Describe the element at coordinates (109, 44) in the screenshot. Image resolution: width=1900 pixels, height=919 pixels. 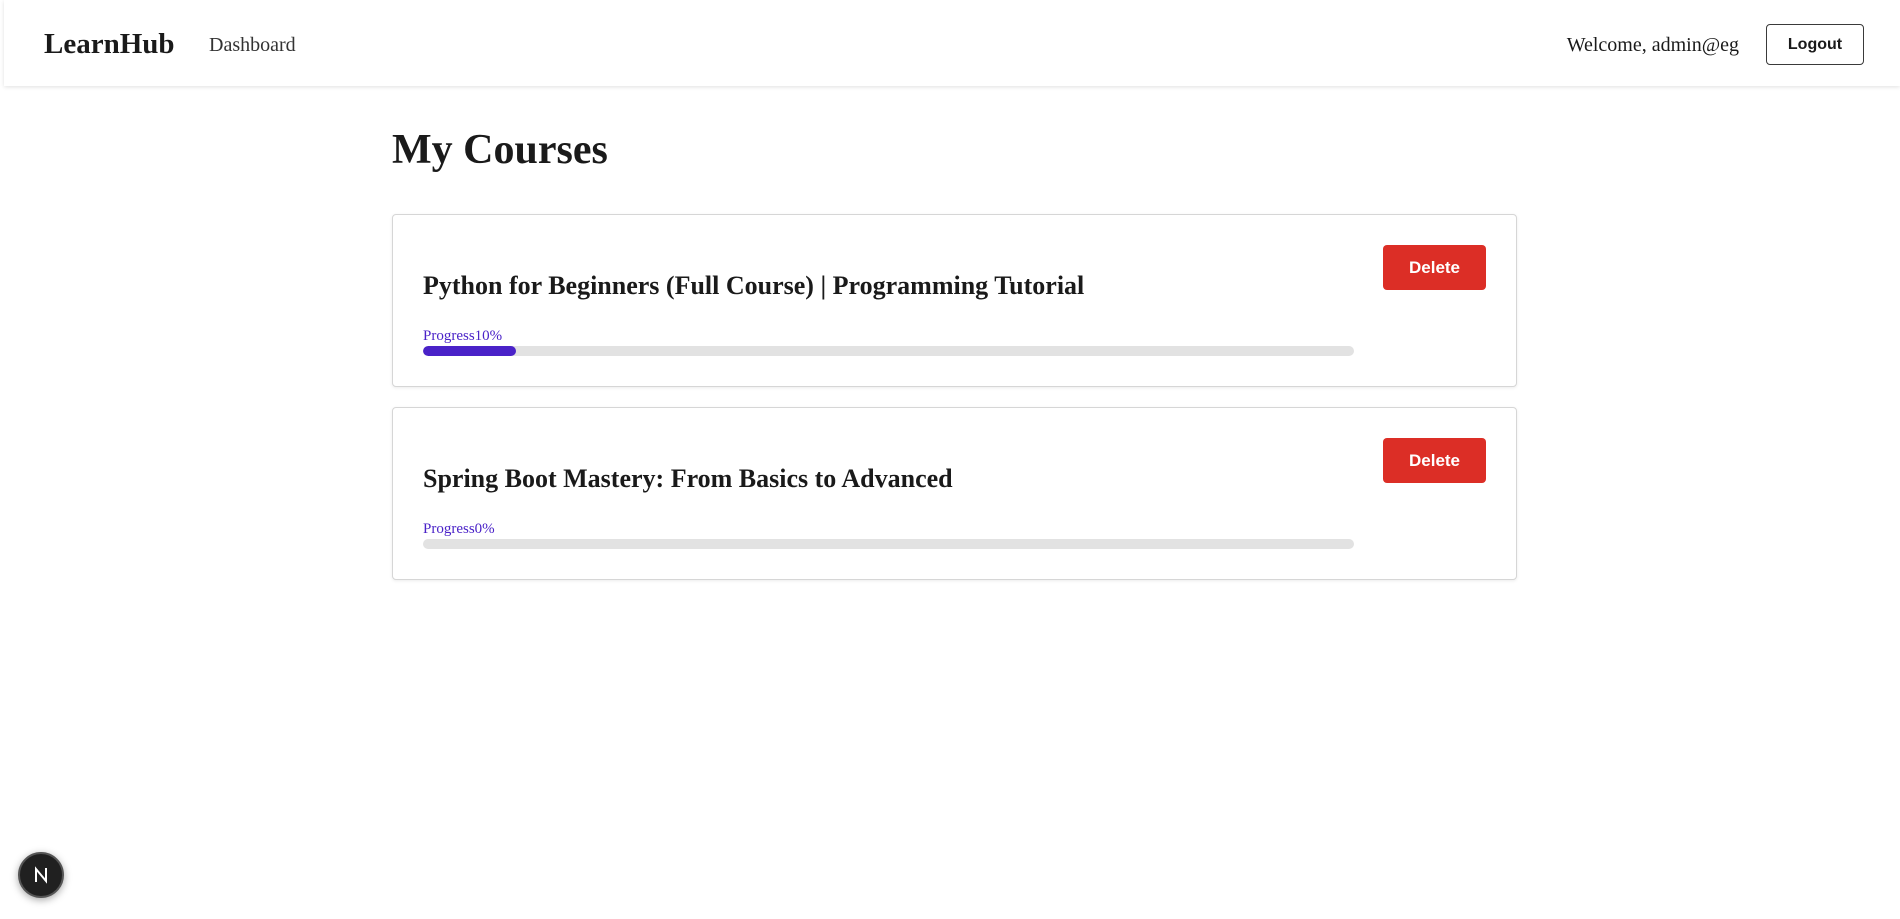
I see `brand-logo: LearnHub` at that location.